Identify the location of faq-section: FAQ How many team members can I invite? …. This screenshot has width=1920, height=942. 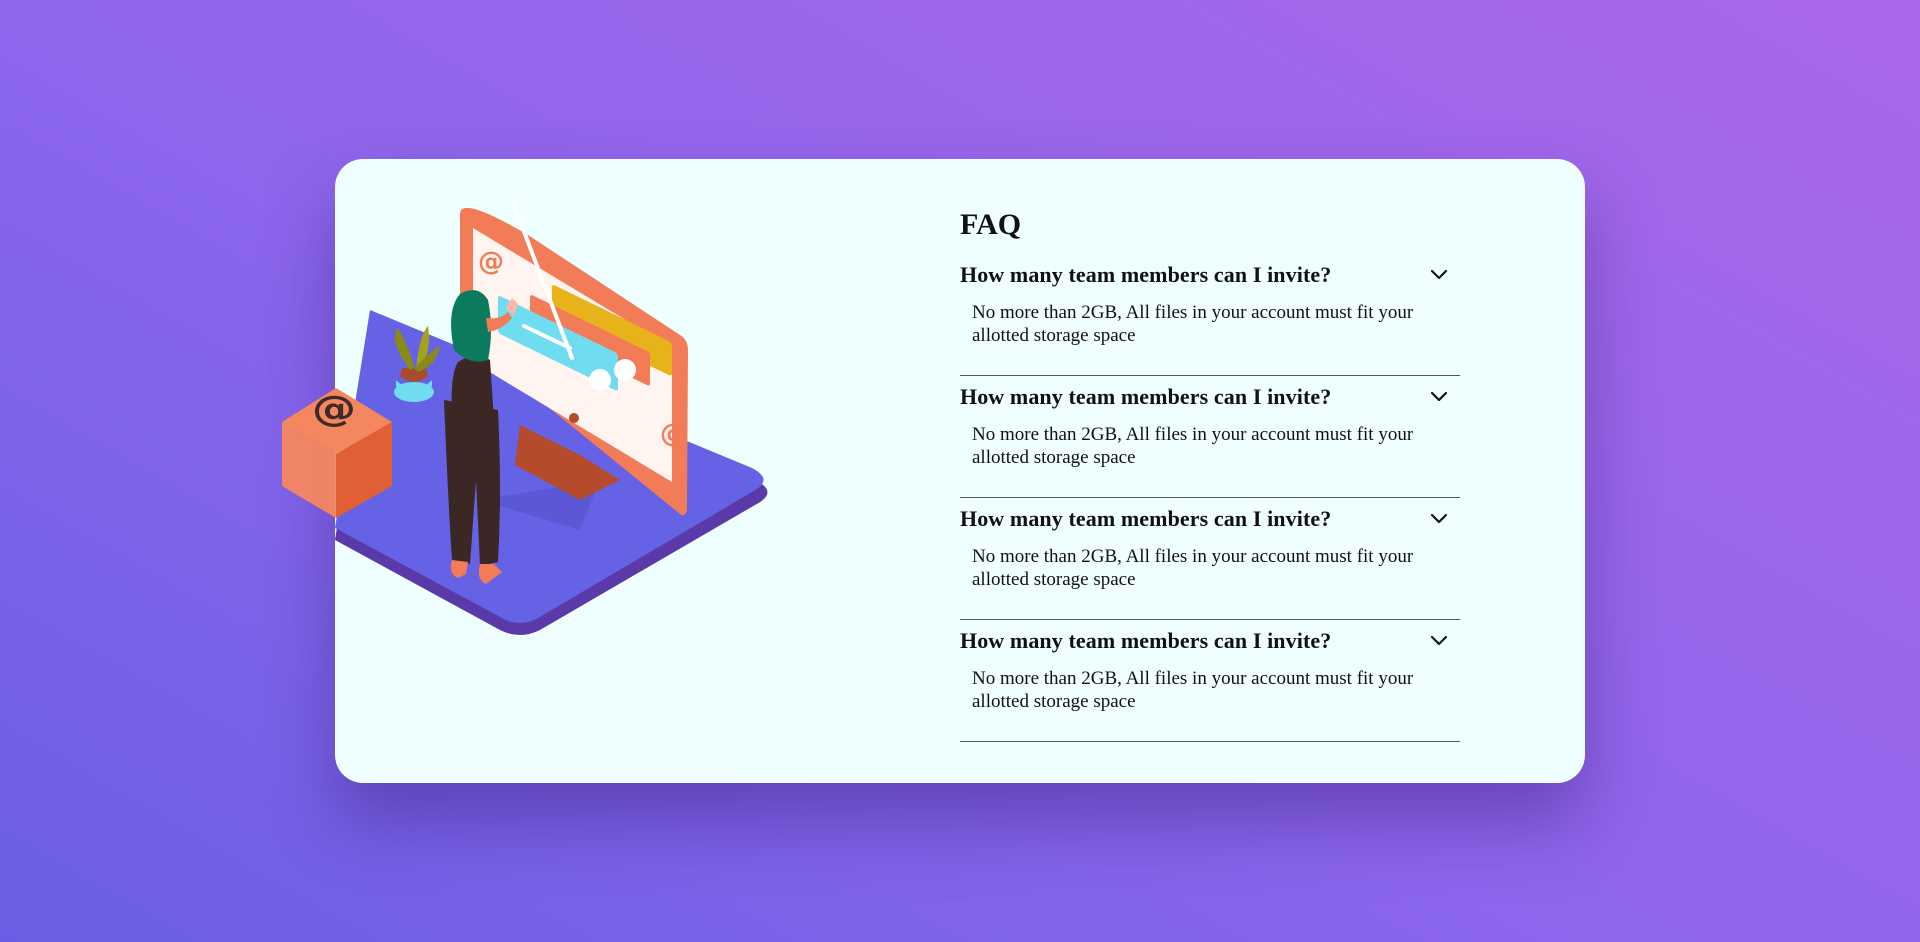
(1210, 473).